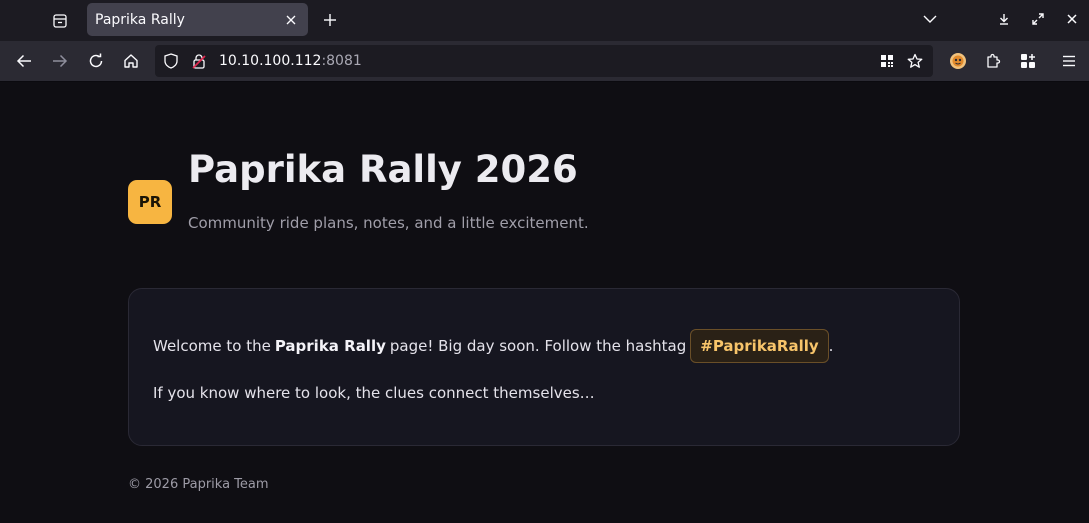  I want to click on extensions-grid-icon, so click(1027, 61).